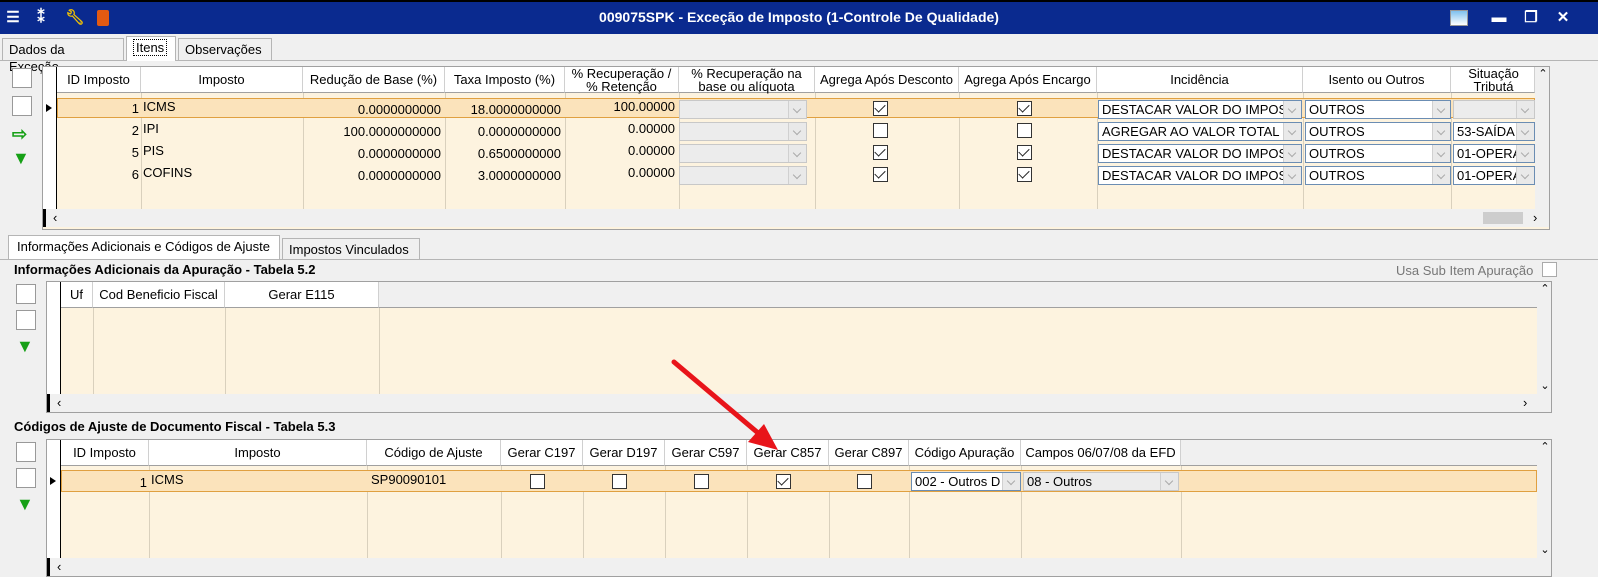  I want to click on col-gerar-c197: Gerar C197, so click(542, 453).